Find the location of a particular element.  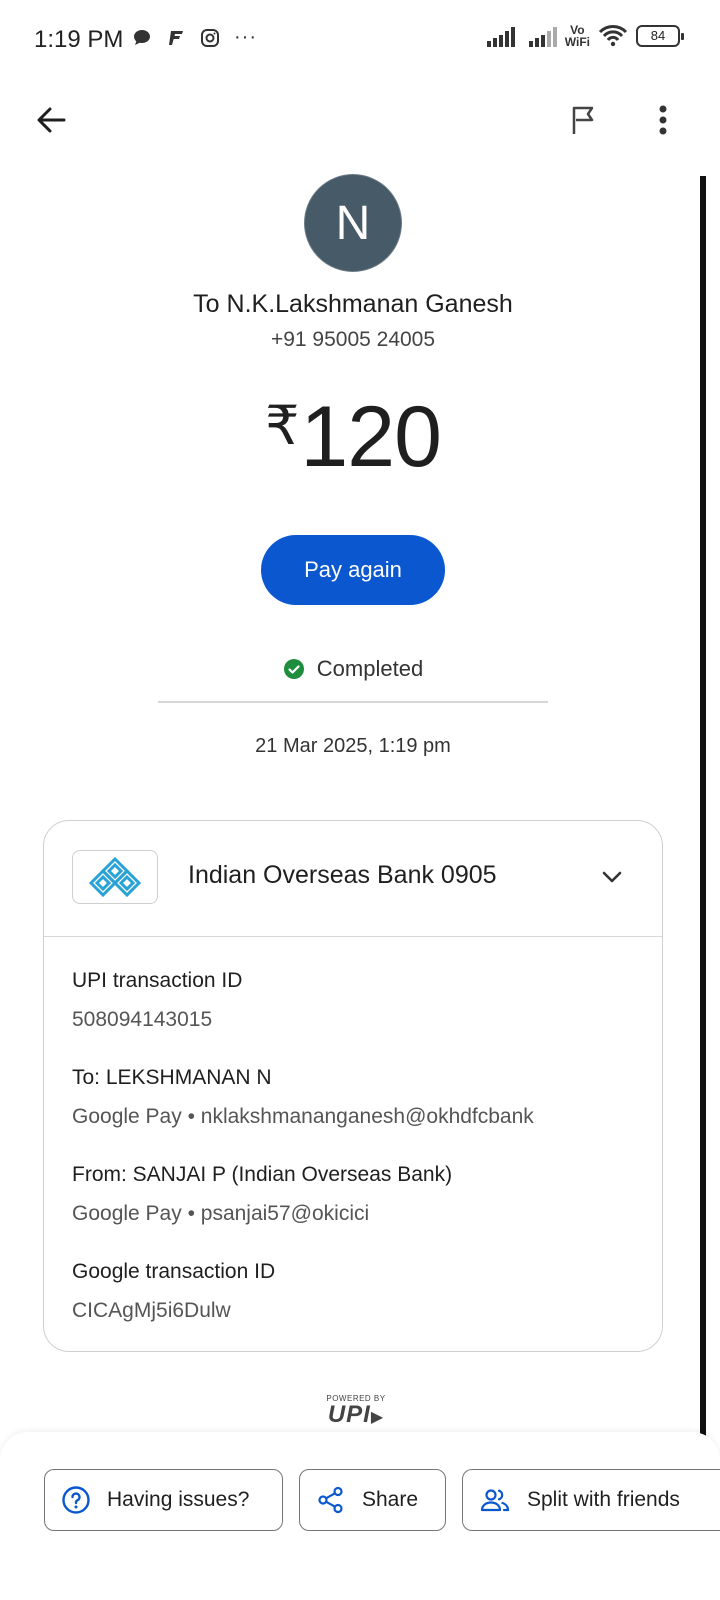

scroll-edge is located at coordinates (703, 806).